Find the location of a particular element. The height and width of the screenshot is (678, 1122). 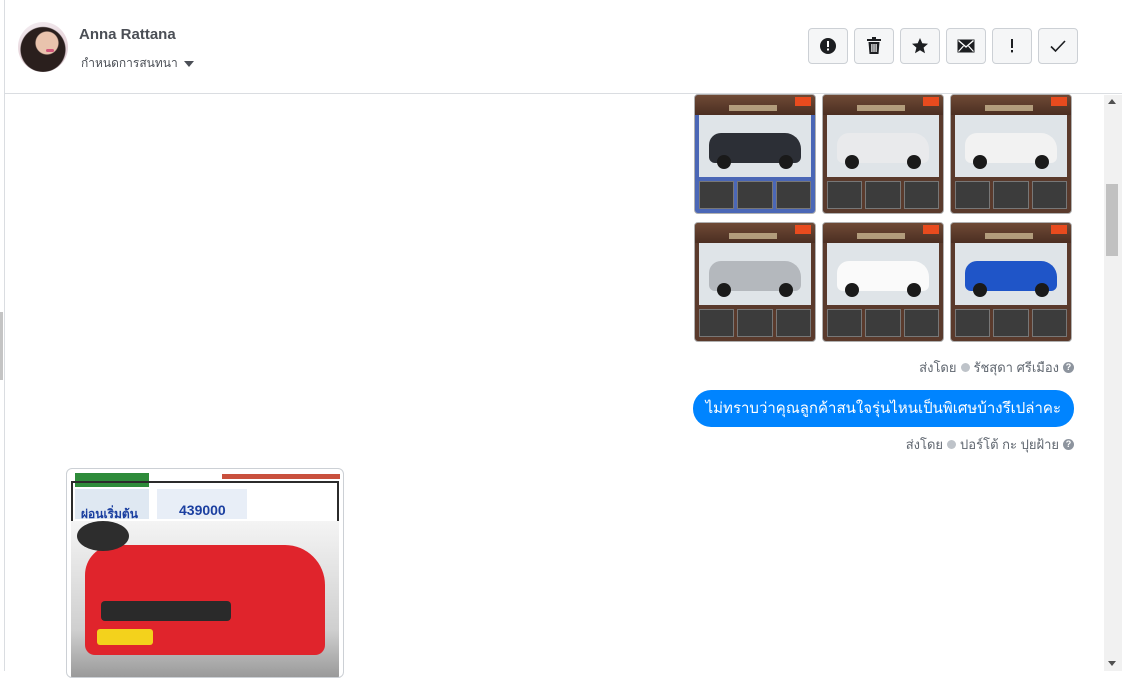

important-button is located at coordinates (1012, 46).